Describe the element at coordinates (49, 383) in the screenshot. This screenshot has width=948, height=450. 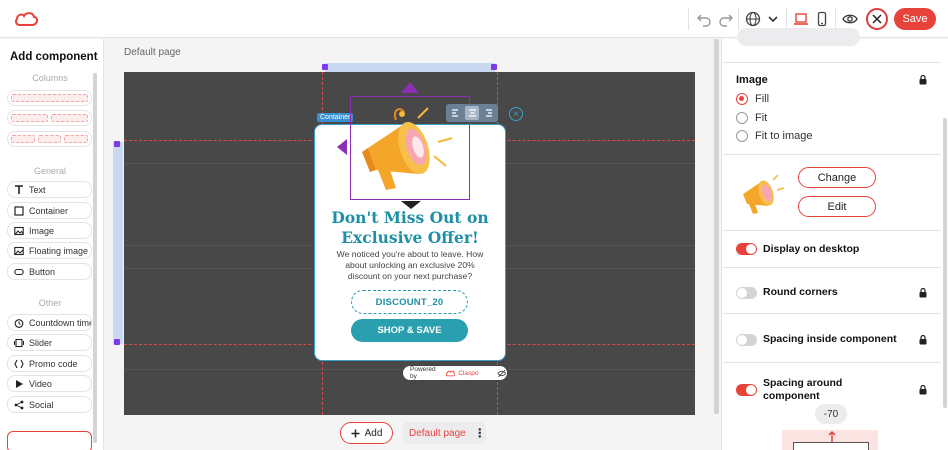
I see `sidebar-item-video: Video` at that location.